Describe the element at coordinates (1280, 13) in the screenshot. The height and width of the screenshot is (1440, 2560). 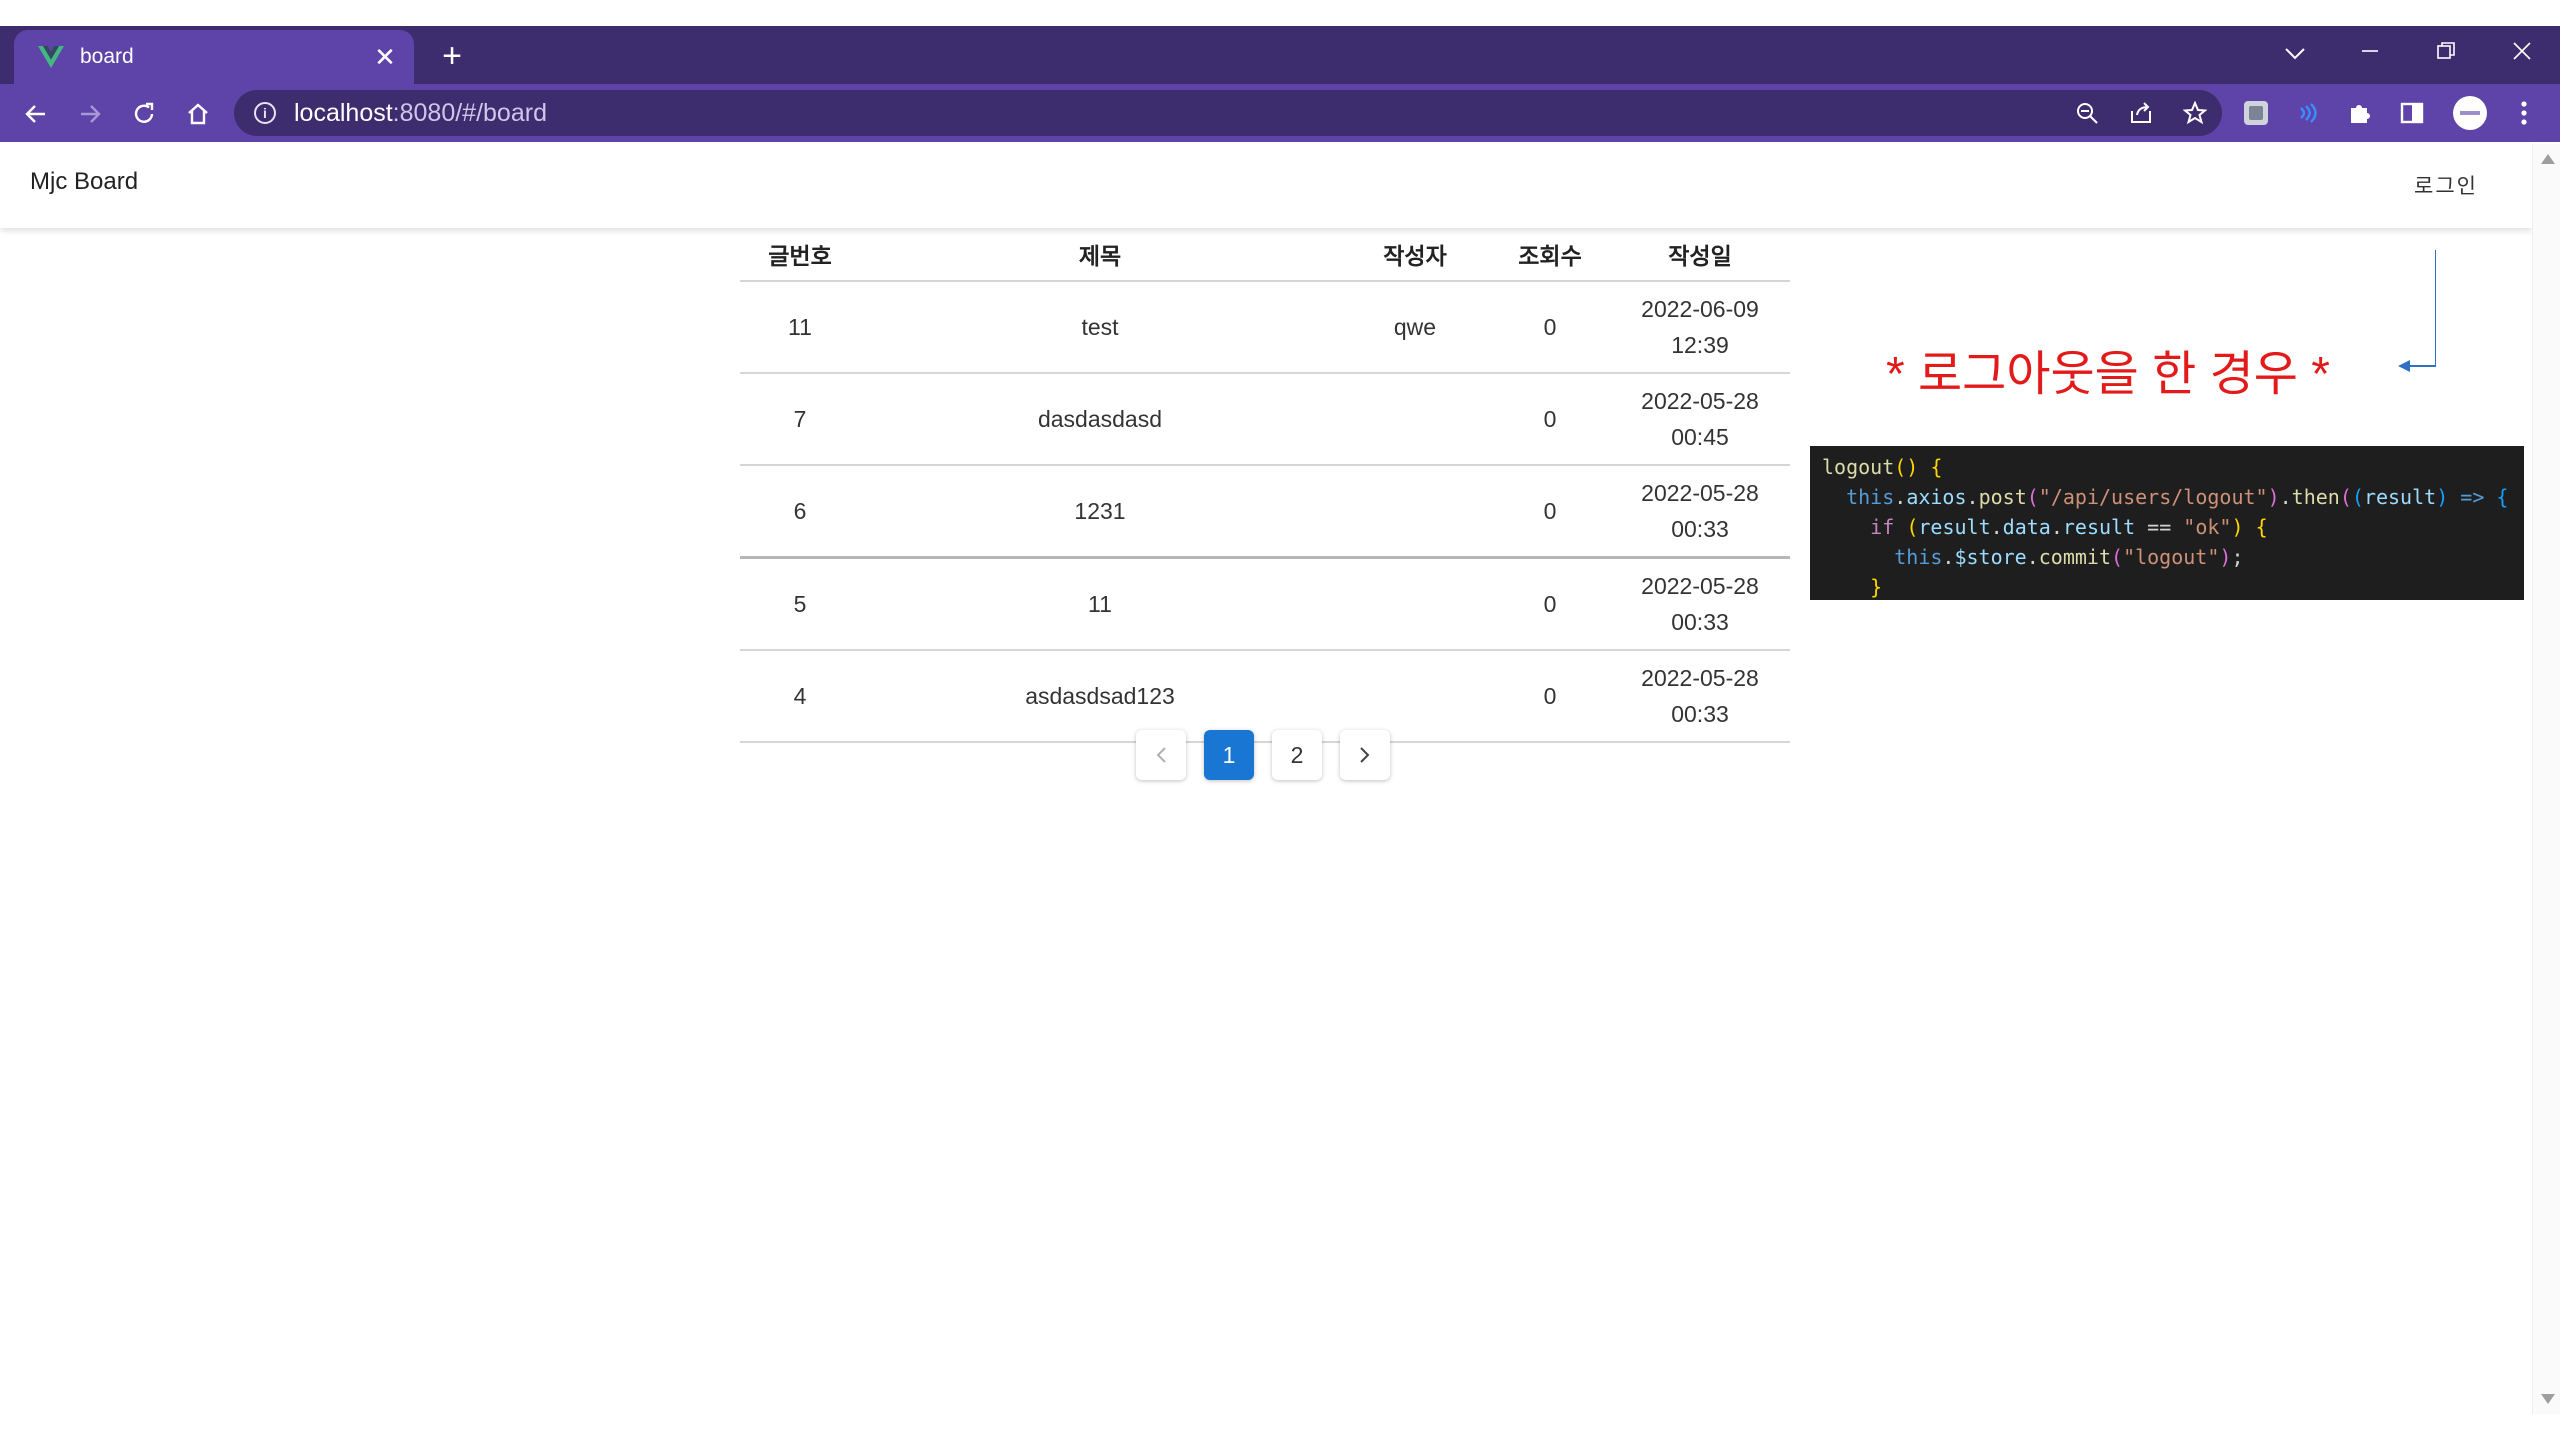
I see `top-strip` at that location.